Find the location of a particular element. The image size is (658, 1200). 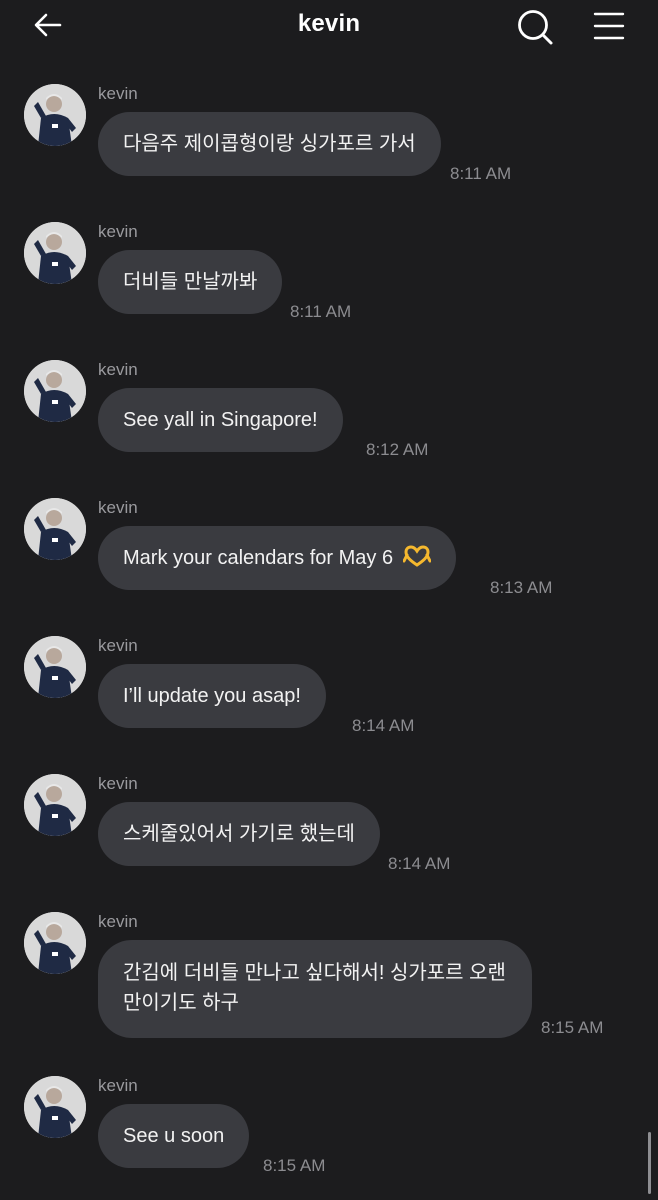

menu-button is located at coordinates (609, 26).